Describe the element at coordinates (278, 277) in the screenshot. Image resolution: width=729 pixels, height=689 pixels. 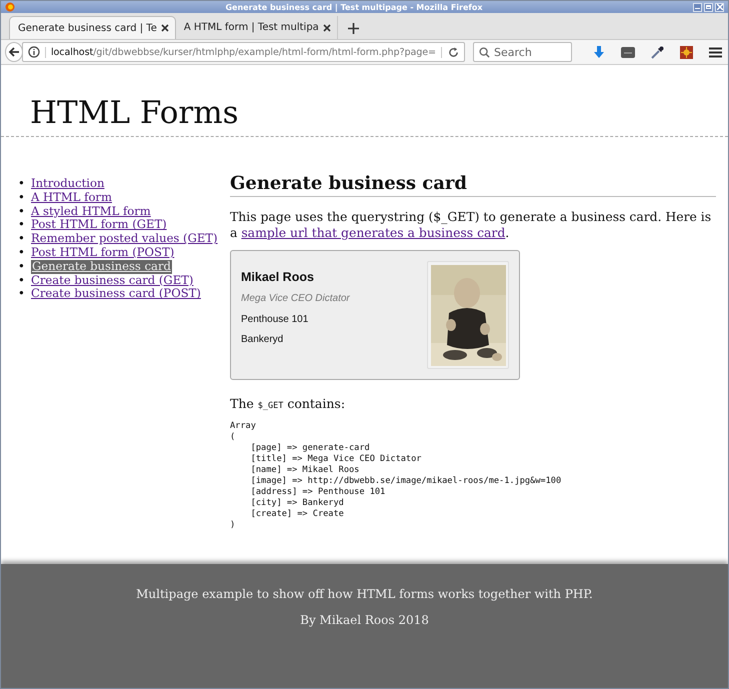
I see `card-name: Mikael Roos` at that location.